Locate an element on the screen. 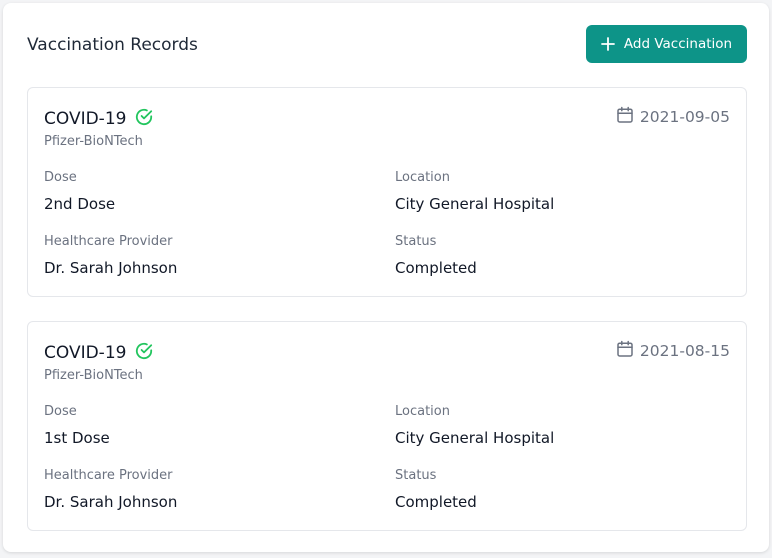 This screenshot has height=558, width=772. dose-value: 1st Dose is located at coordinates (77, 438).